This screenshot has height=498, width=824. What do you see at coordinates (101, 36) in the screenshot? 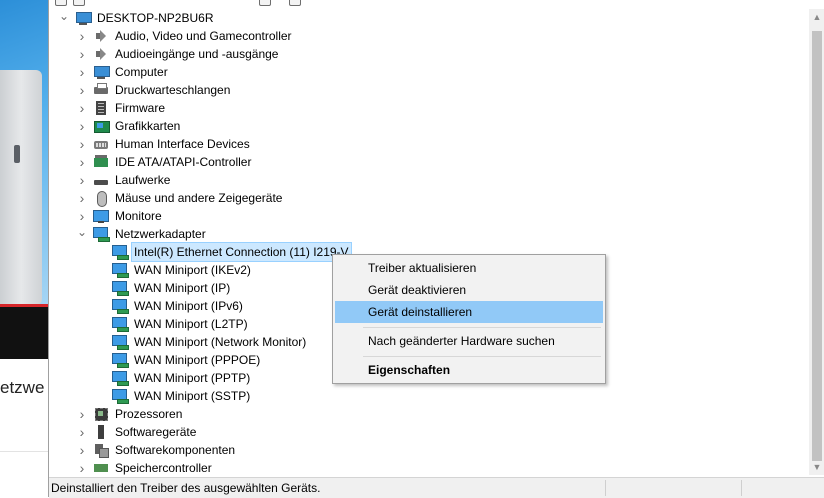
I see `audio-video-icon` at bounding box center [101, 36].